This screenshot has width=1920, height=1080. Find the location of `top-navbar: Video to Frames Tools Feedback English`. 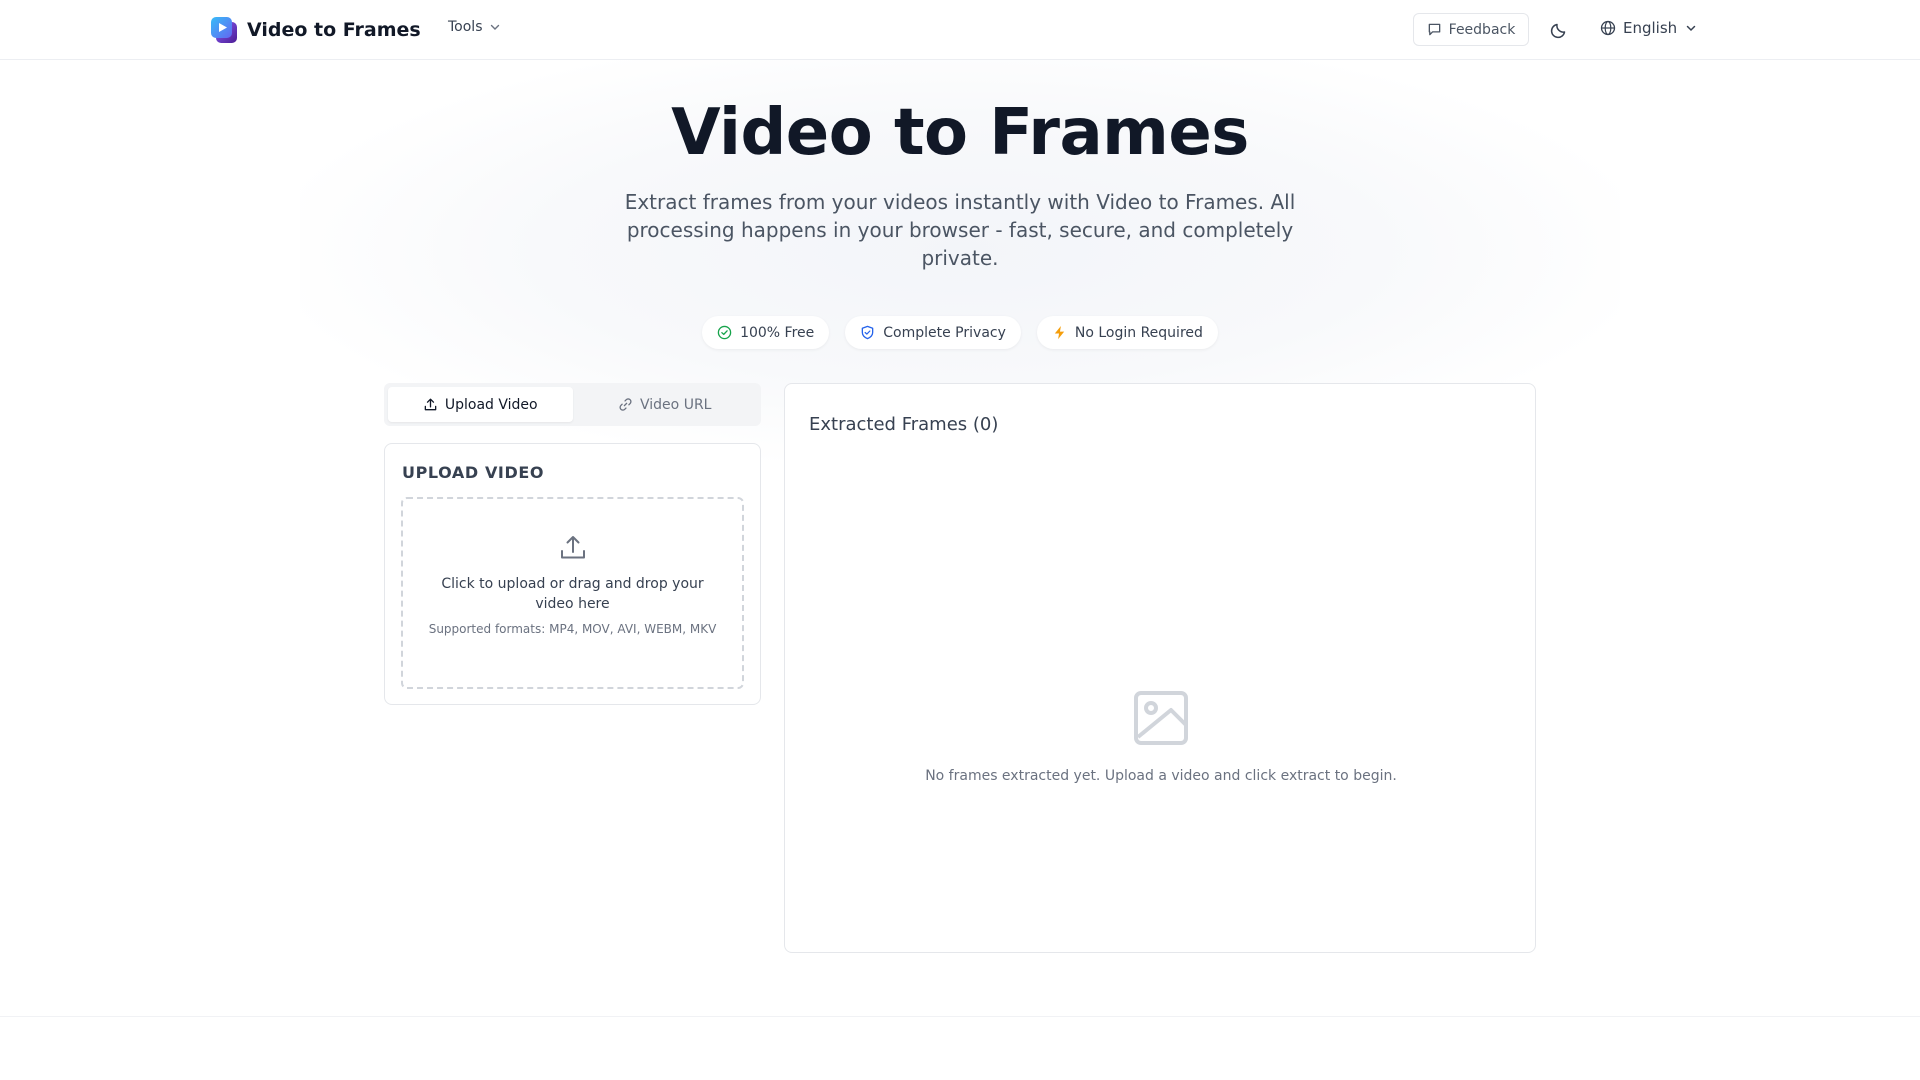

top-navbar: Video to Frames Tools Feedback English is located at coordinates (960, 30).